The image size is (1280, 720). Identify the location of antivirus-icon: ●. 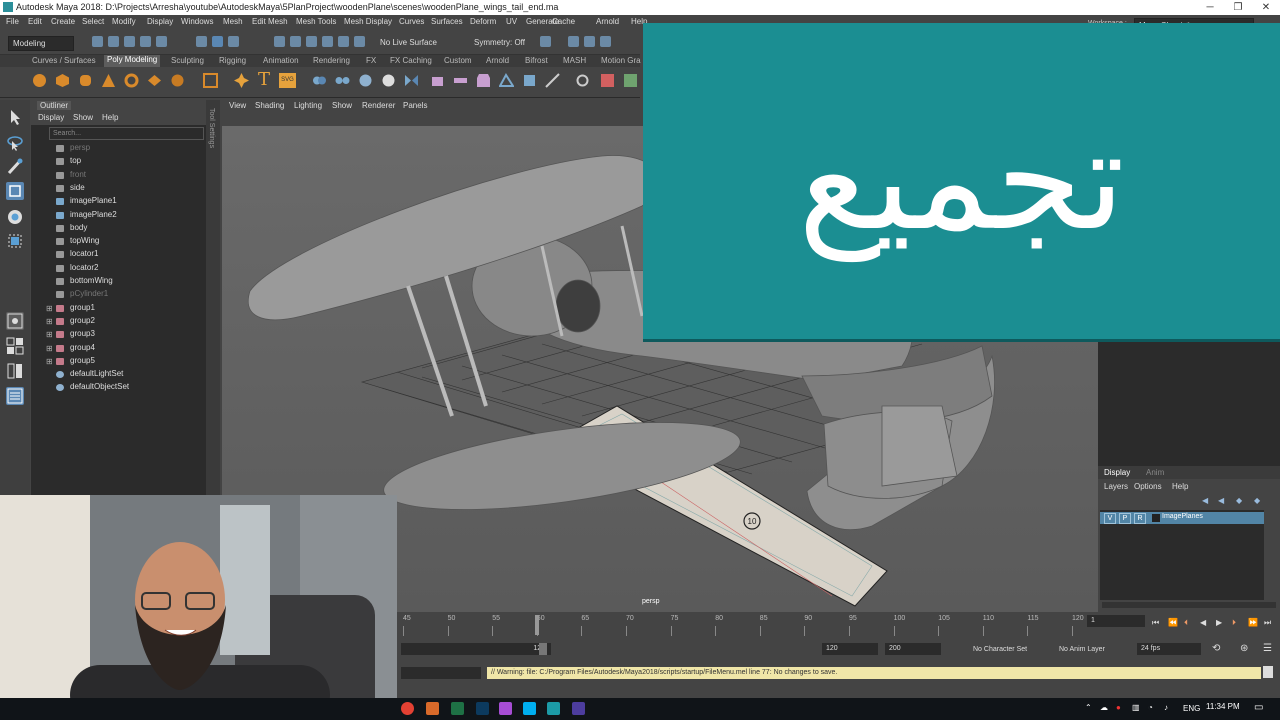
(1118, 707).